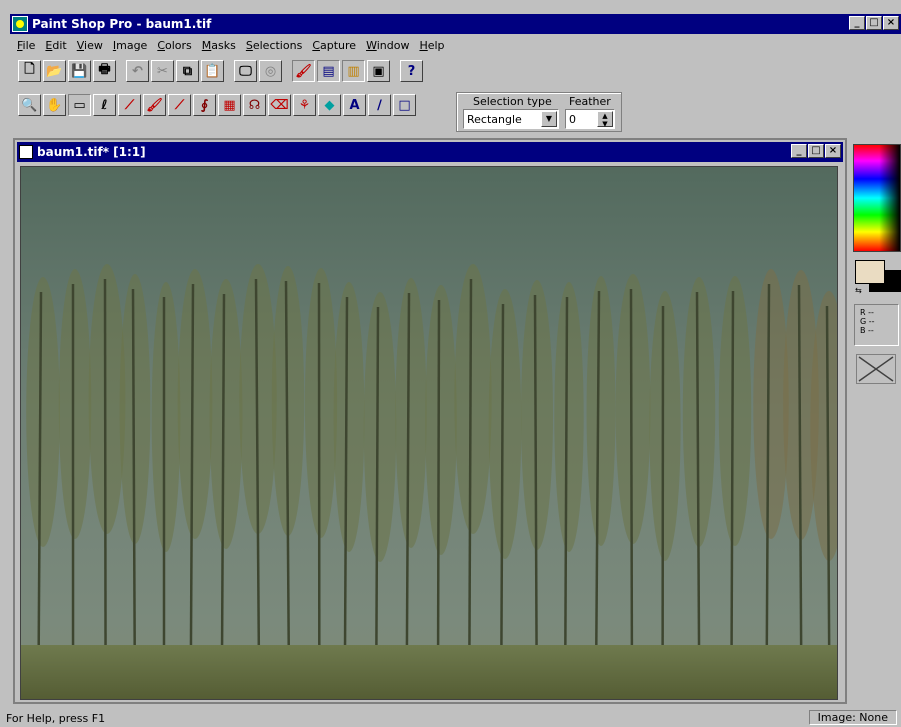 Image resolution: width=901 pixels, height=727 pixels. I want to click on retouch-icon: ☊, so click(254, 105).